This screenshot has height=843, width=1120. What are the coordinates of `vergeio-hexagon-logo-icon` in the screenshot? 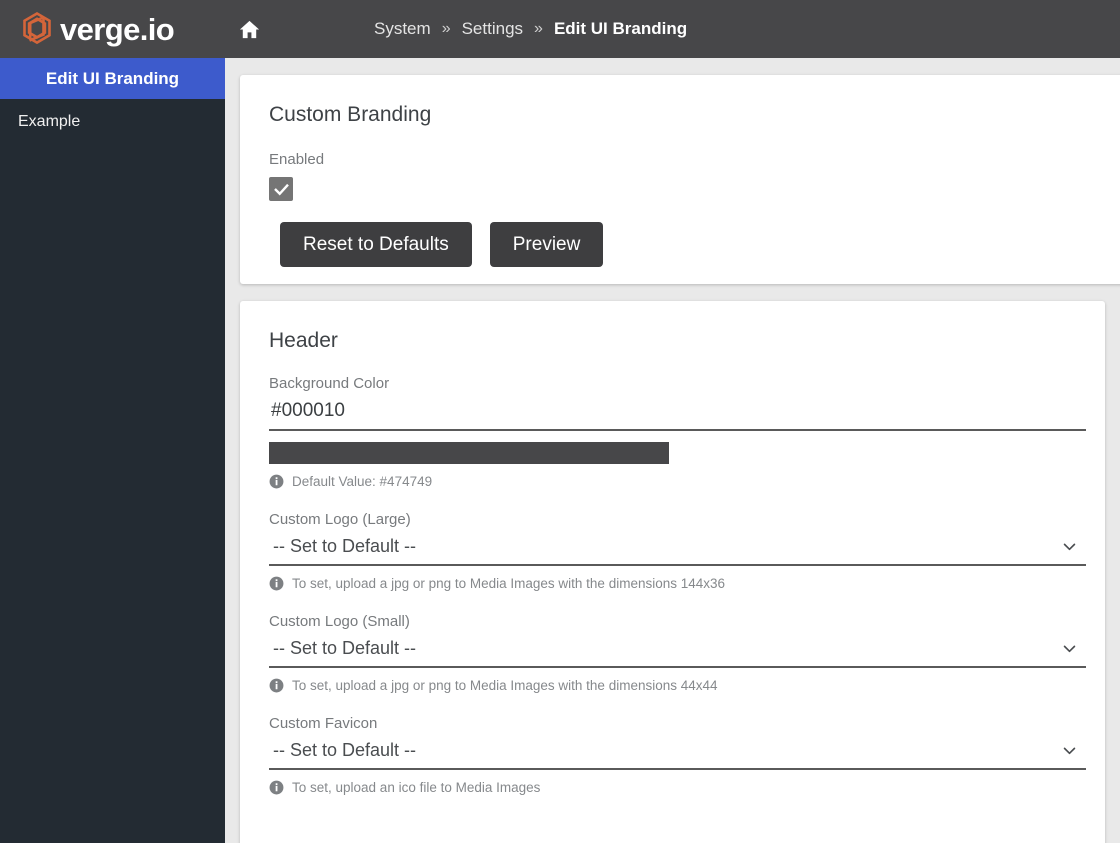 It's located at (37, 28).